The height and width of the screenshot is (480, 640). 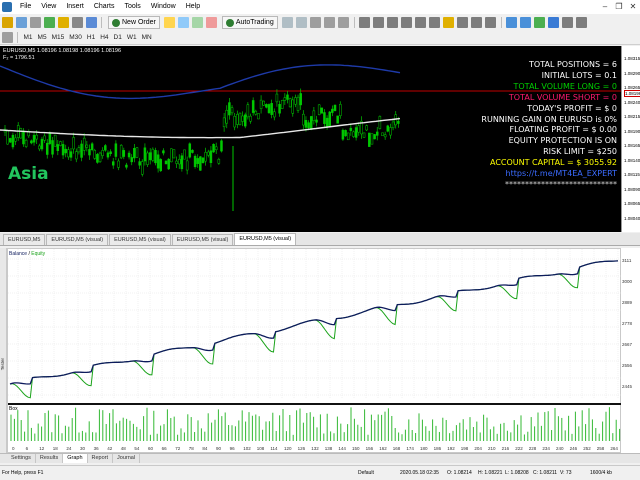 What do you see at coordinates (421, 22) in the screenshot?
I see `trendline-icon` at bounding box center [421, 22].